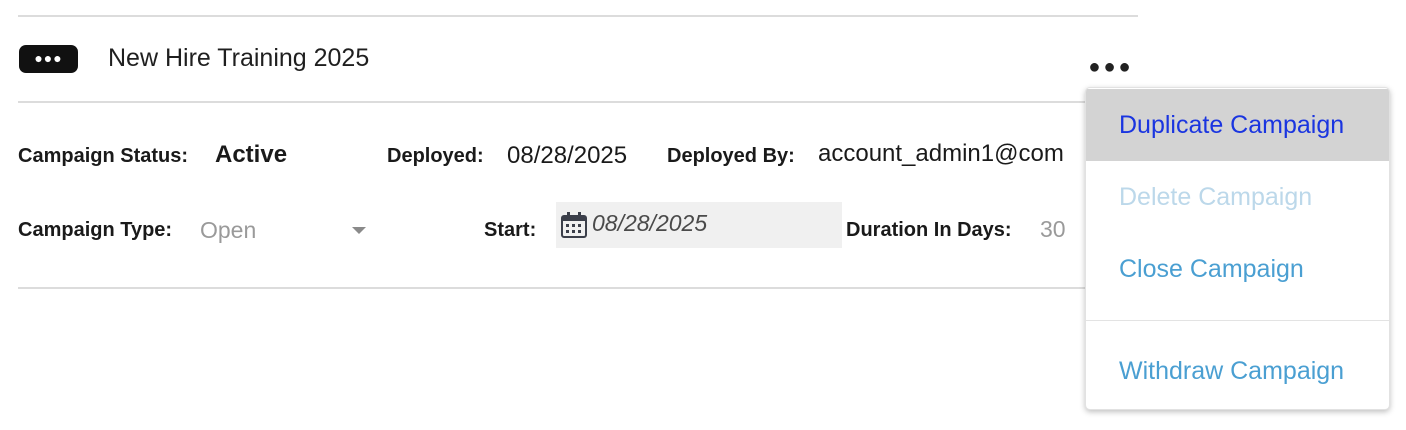  I want to click on ellipsis-icon: ●●●, so click(48, 57).